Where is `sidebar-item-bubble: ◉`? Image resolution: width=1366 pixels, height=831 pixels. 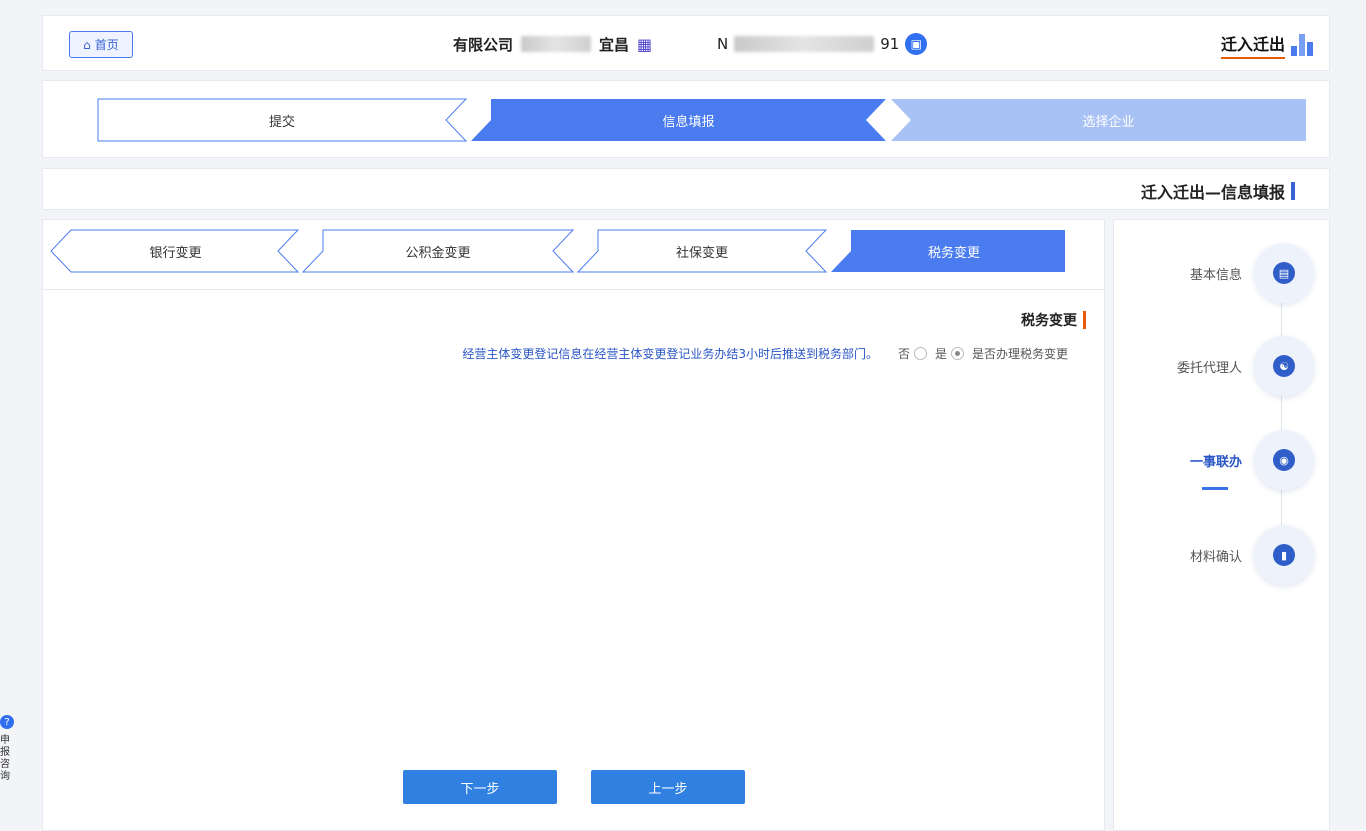
sidebar-item-bubble: ◉ is located at coordinates (1284, 460).